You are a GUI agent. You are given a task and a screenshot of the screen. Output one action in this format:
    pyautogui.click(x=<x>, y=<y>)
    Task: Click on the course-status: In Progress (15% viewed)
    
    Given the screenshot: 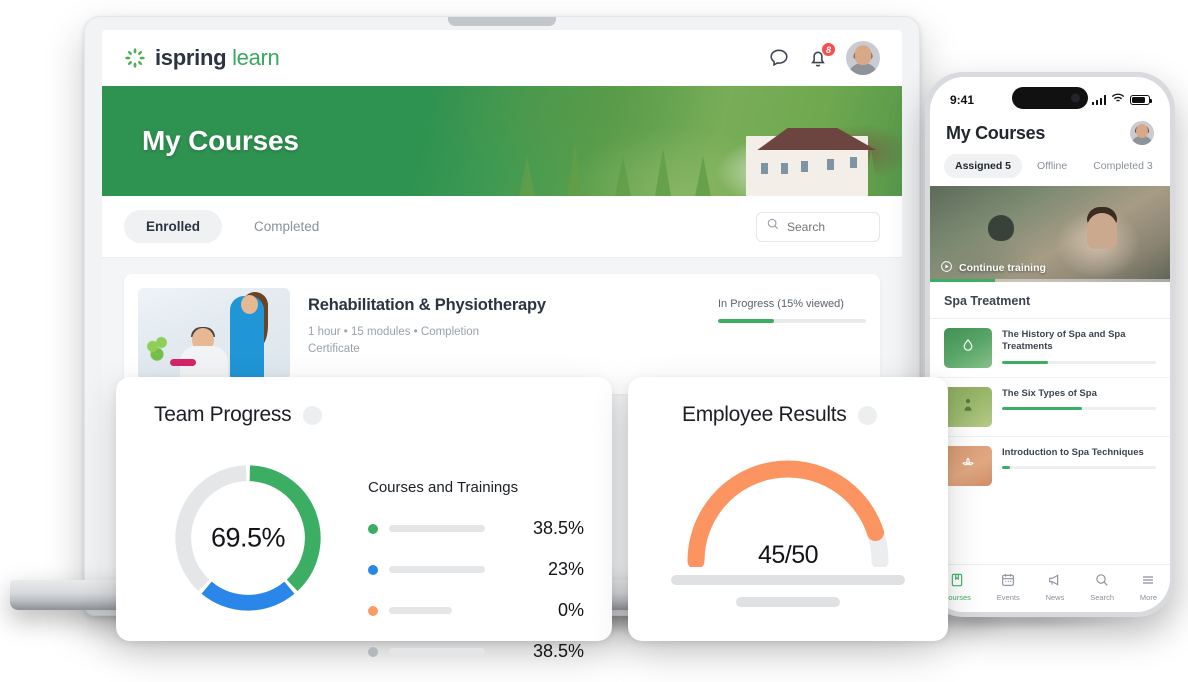 What is the action you would take?
    pyautogui.click(x=792, y=305)
    